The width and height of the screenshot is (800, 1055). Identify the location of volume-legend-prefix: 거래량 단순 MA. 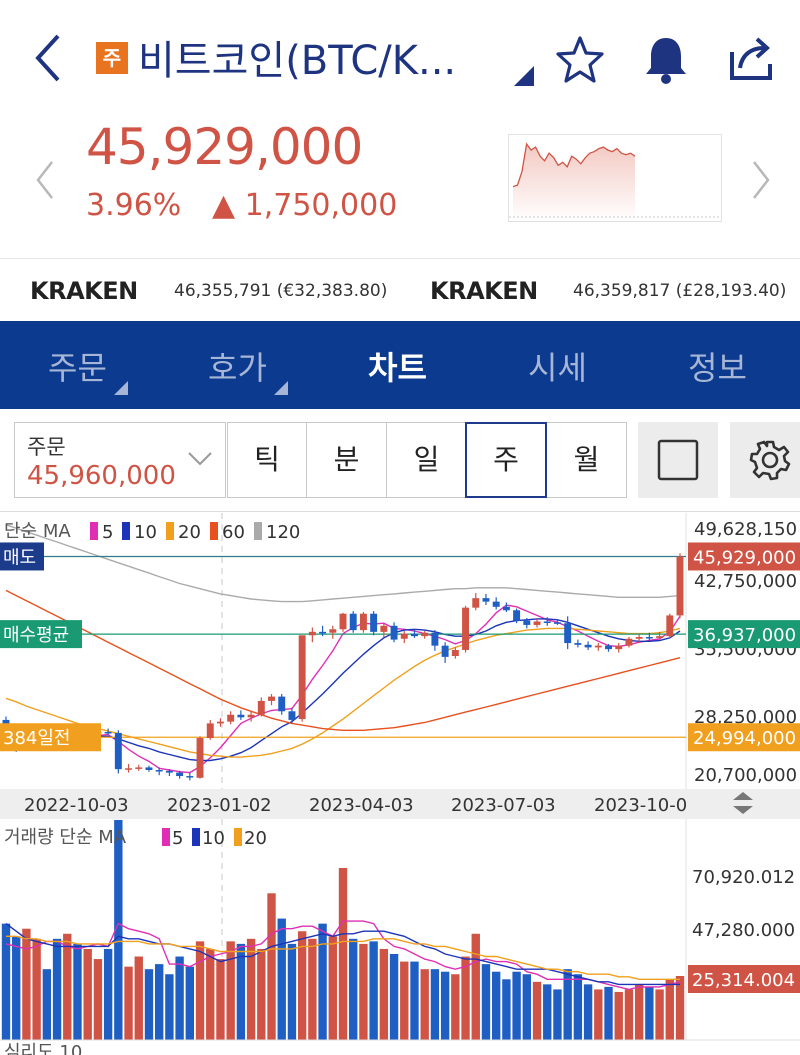
(65, 837).